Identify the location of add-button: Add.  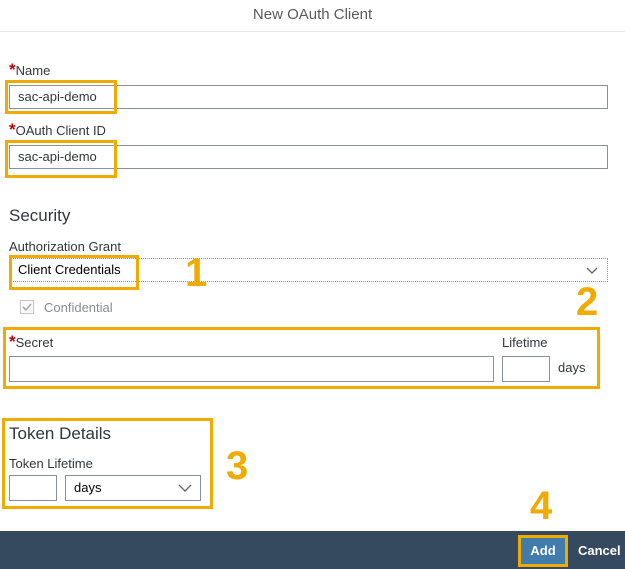
(543, 551).